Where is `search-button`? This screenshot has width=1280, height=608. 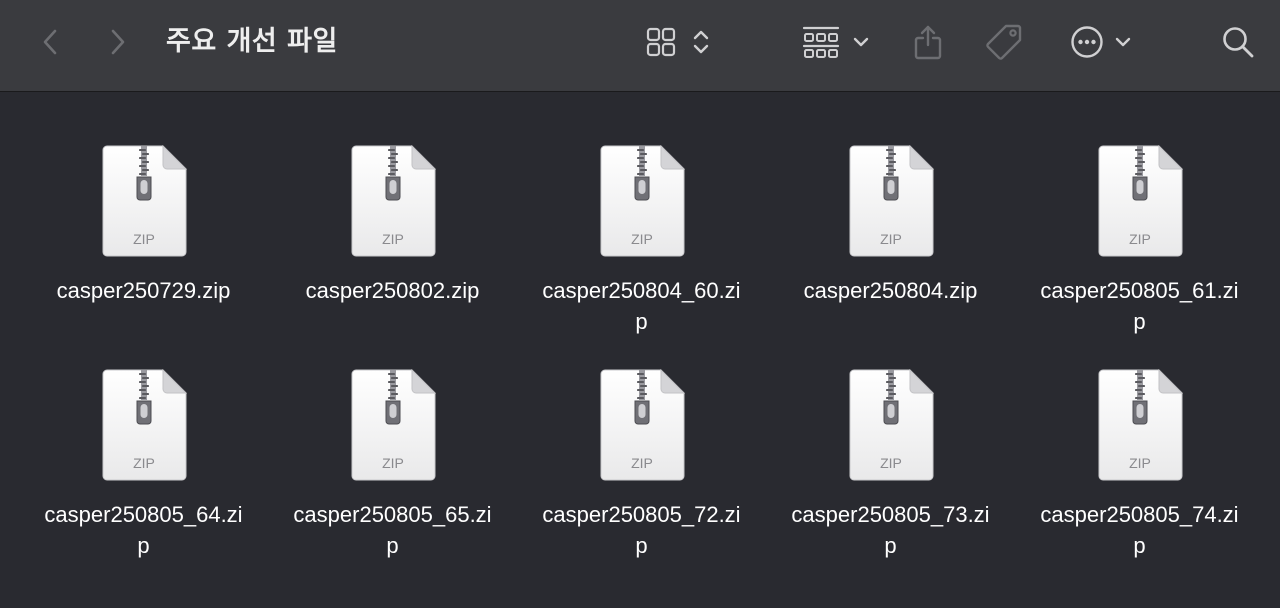 search-button is located at coordinates (1238, 42).